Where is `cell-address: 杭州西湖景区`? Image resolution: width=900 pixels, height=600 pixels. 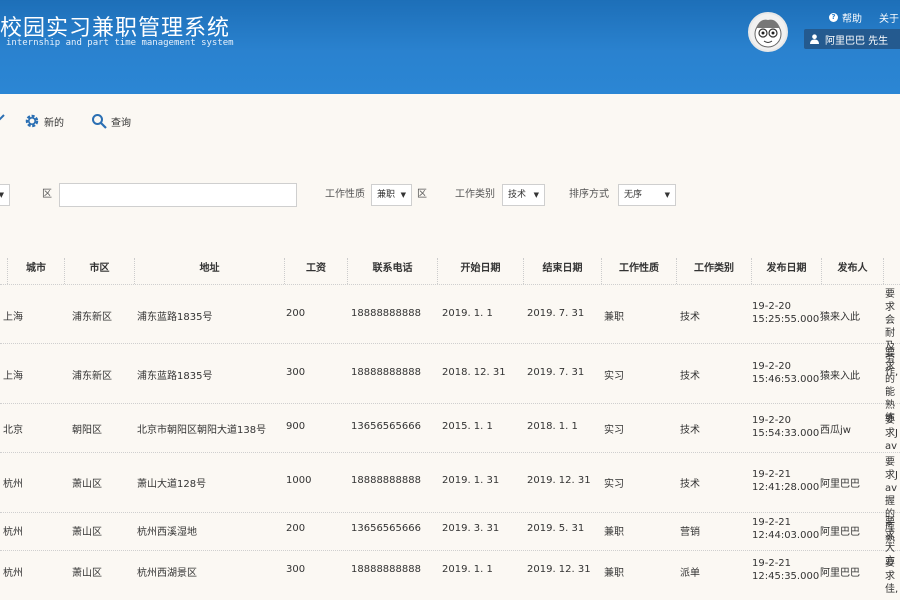
cell-address: 杭州西湖景区 is located at coordinates (167, 573).